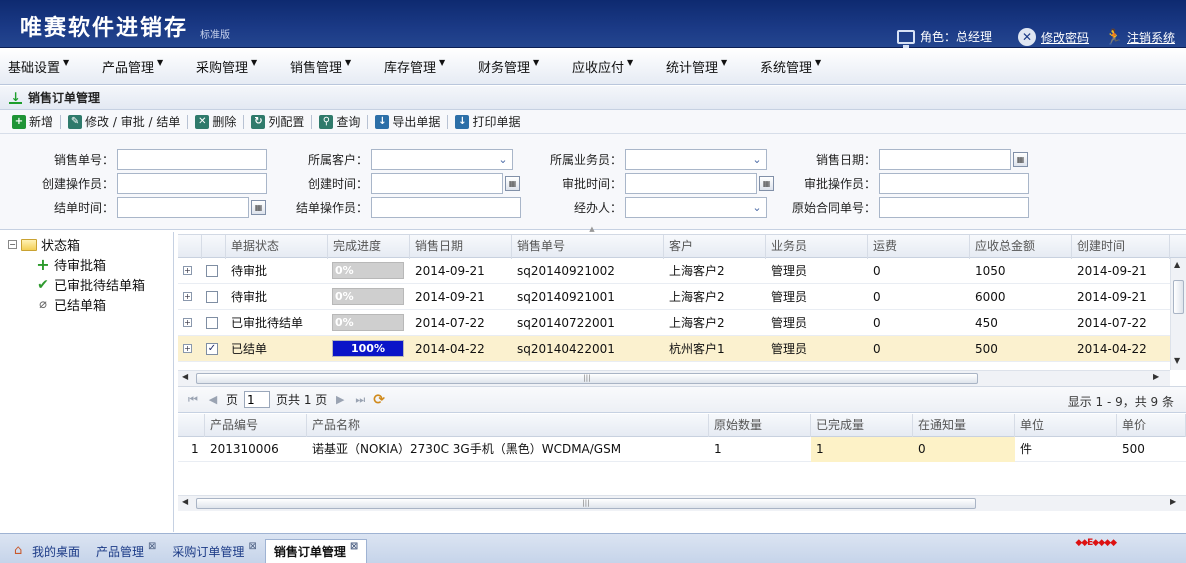  I want to click on logout-label: 注销系统, so click(1151, 37).